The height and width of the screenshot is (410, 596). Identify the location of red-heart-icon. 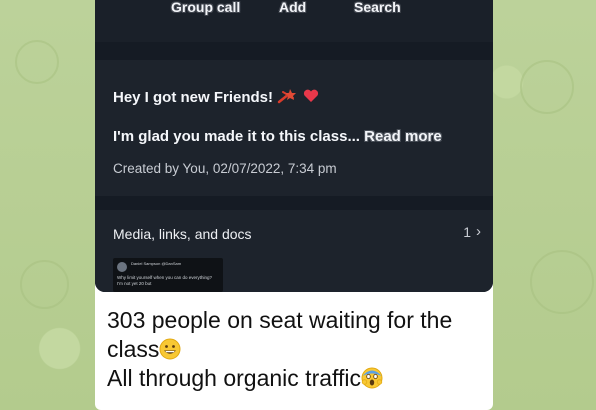
(311, 95).